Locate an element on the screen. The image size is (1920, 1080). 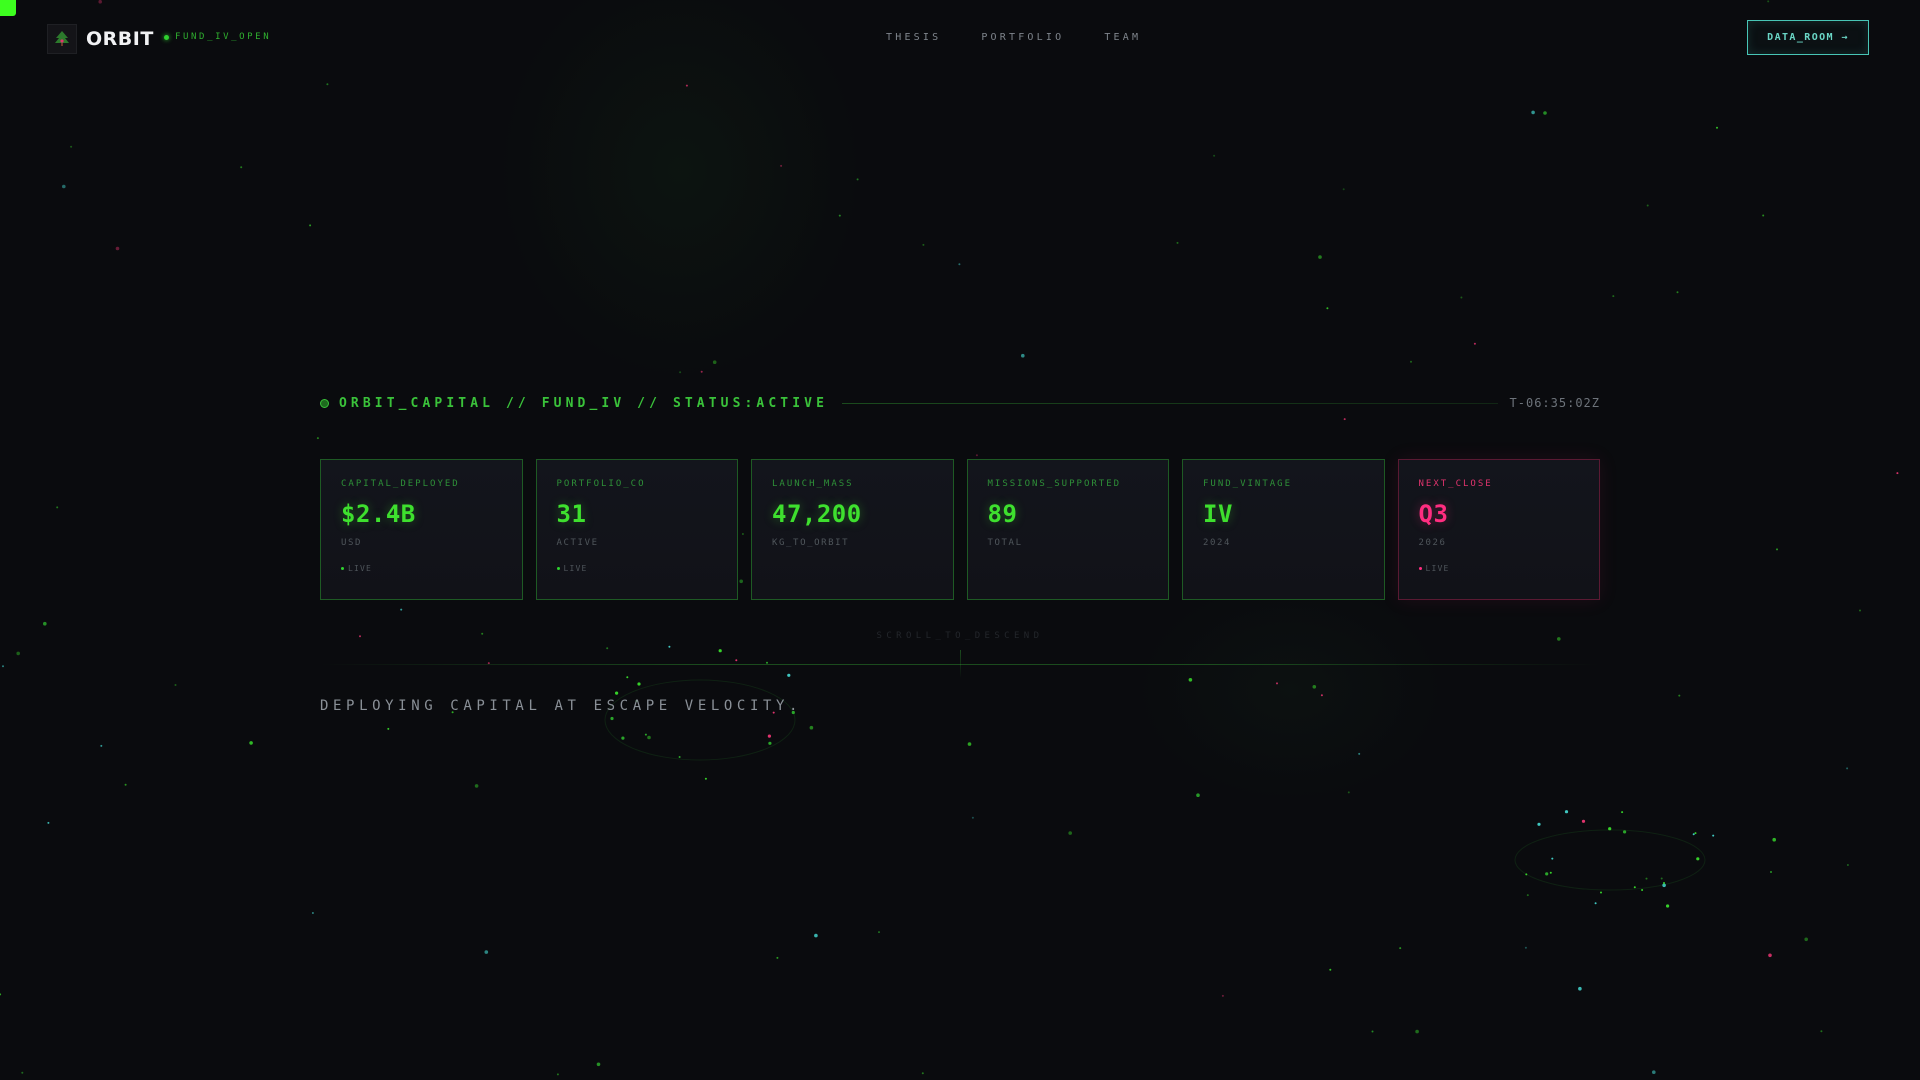
stat-unit: 2024 is located at coordinates (1217, 543).